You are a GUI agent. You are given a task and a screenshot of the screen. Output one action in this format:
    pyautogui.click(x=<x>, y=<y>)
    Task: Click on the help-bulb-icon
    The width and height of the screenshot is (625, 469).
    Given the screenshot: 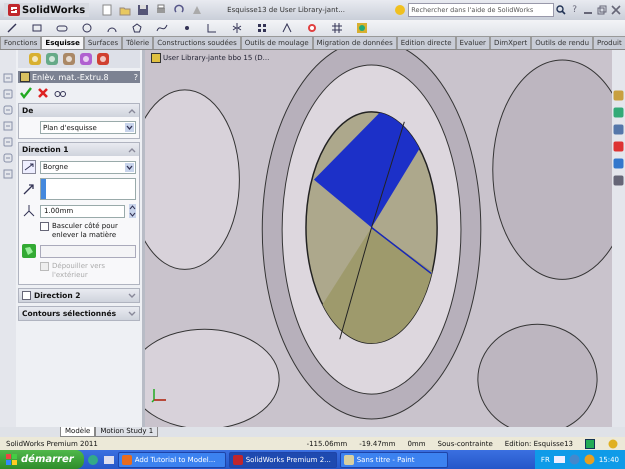 What is the action you would take?
    pyautogui.click(x=400, y=10)
    